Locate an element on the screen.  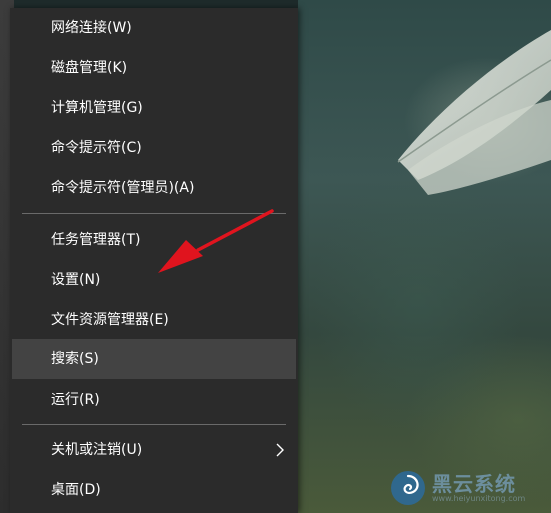
swirl-logo-icon is located at coordinates (408, 488).